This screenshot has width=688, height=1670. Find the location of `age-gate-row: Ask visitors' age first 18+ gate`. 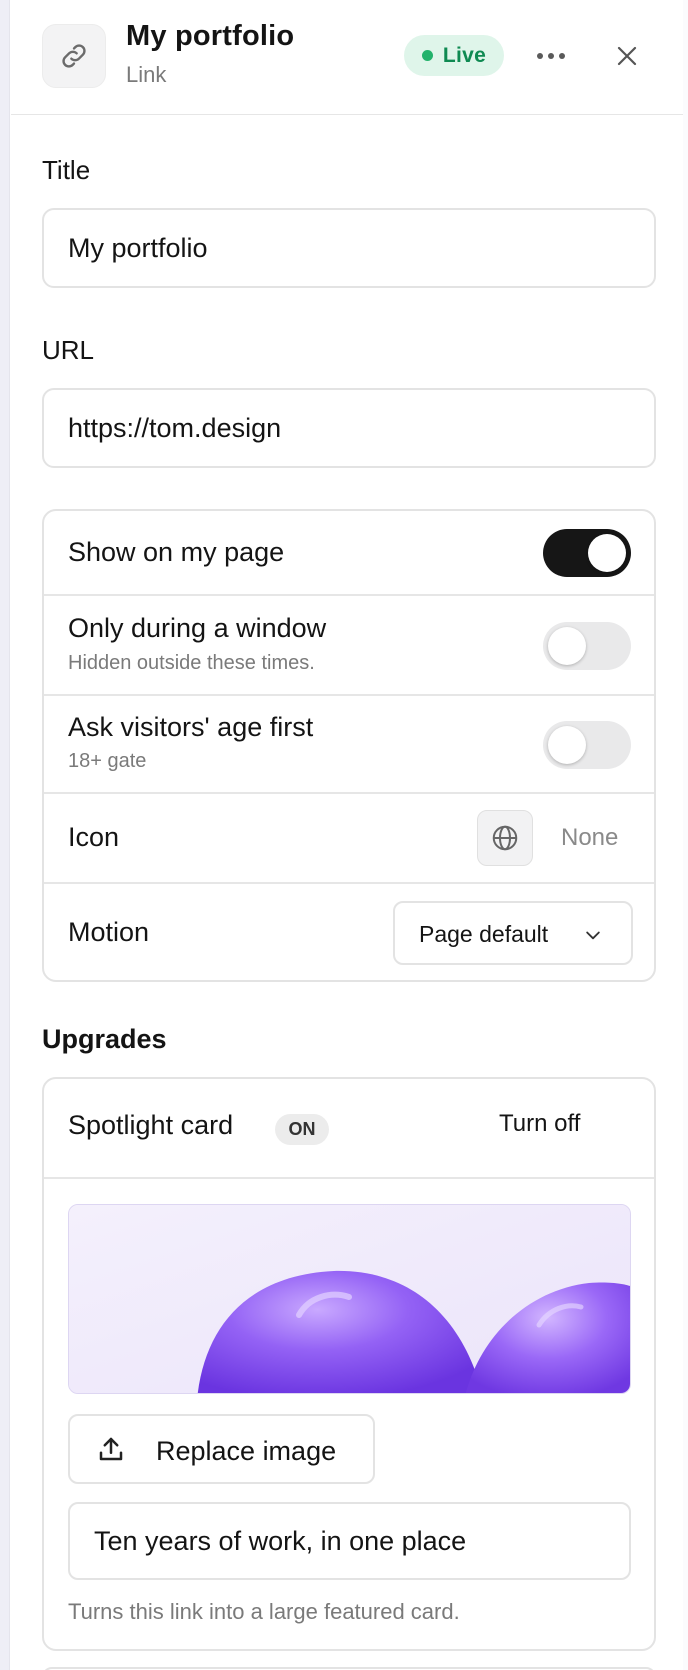

age-gate-row: Ask visitors' age first 18+ gate is located at coordinates (349, 745).